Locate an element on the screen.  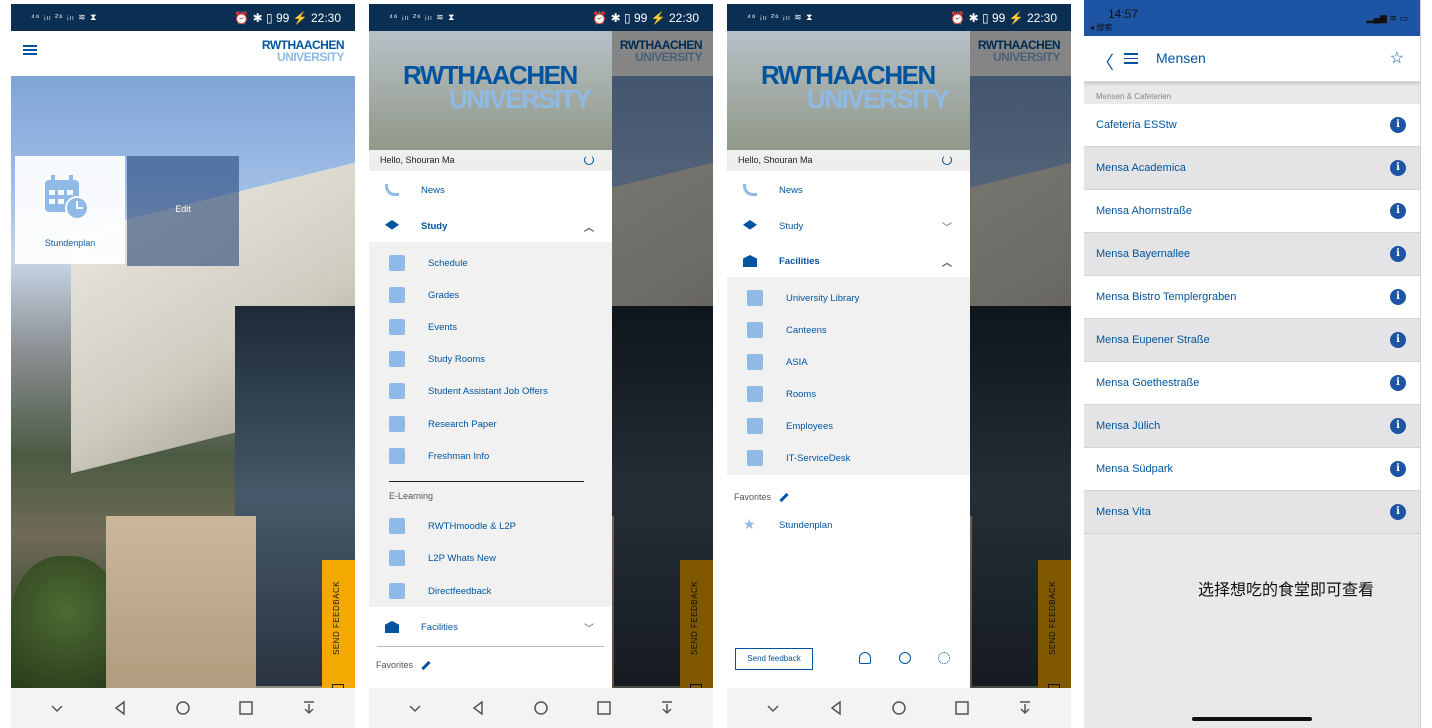
android-nav-bar is located at coordinates (541, 708).